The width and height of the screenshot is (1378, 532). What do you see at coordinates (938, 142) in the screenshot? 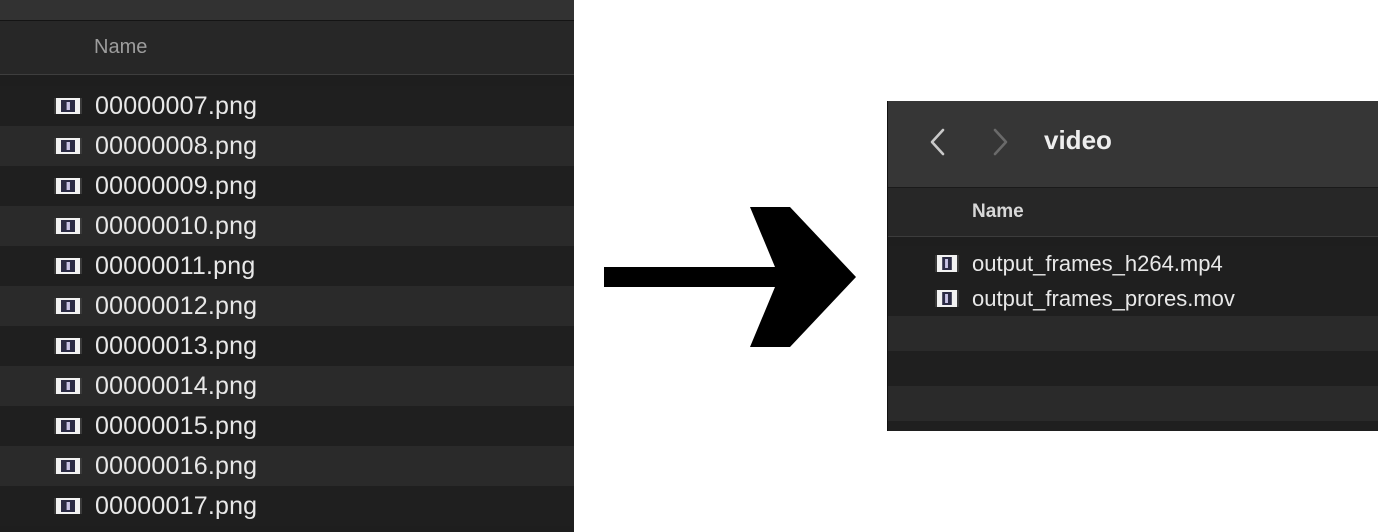
I see `chevron-left-icon` at bounding box center [938, 142].